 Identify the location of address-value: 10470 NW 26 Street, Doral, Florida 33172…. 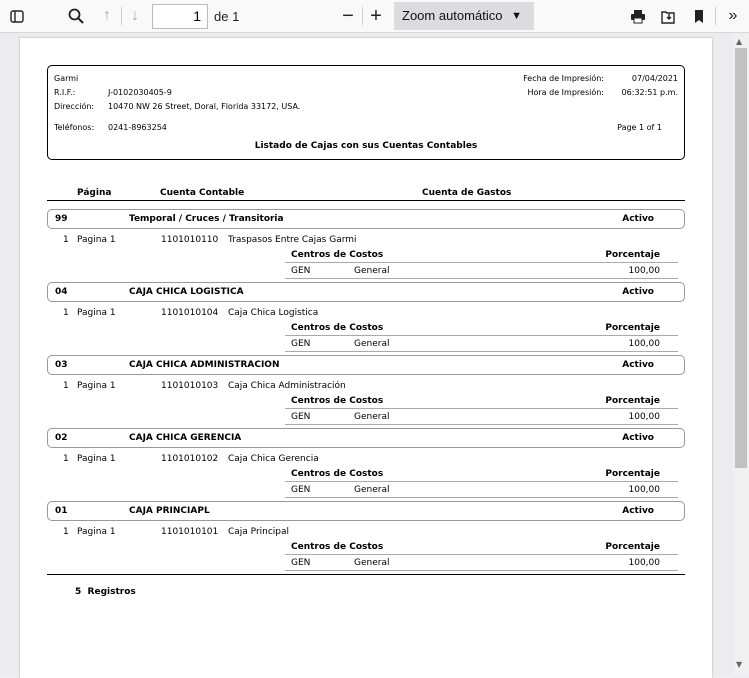
(204, 106).